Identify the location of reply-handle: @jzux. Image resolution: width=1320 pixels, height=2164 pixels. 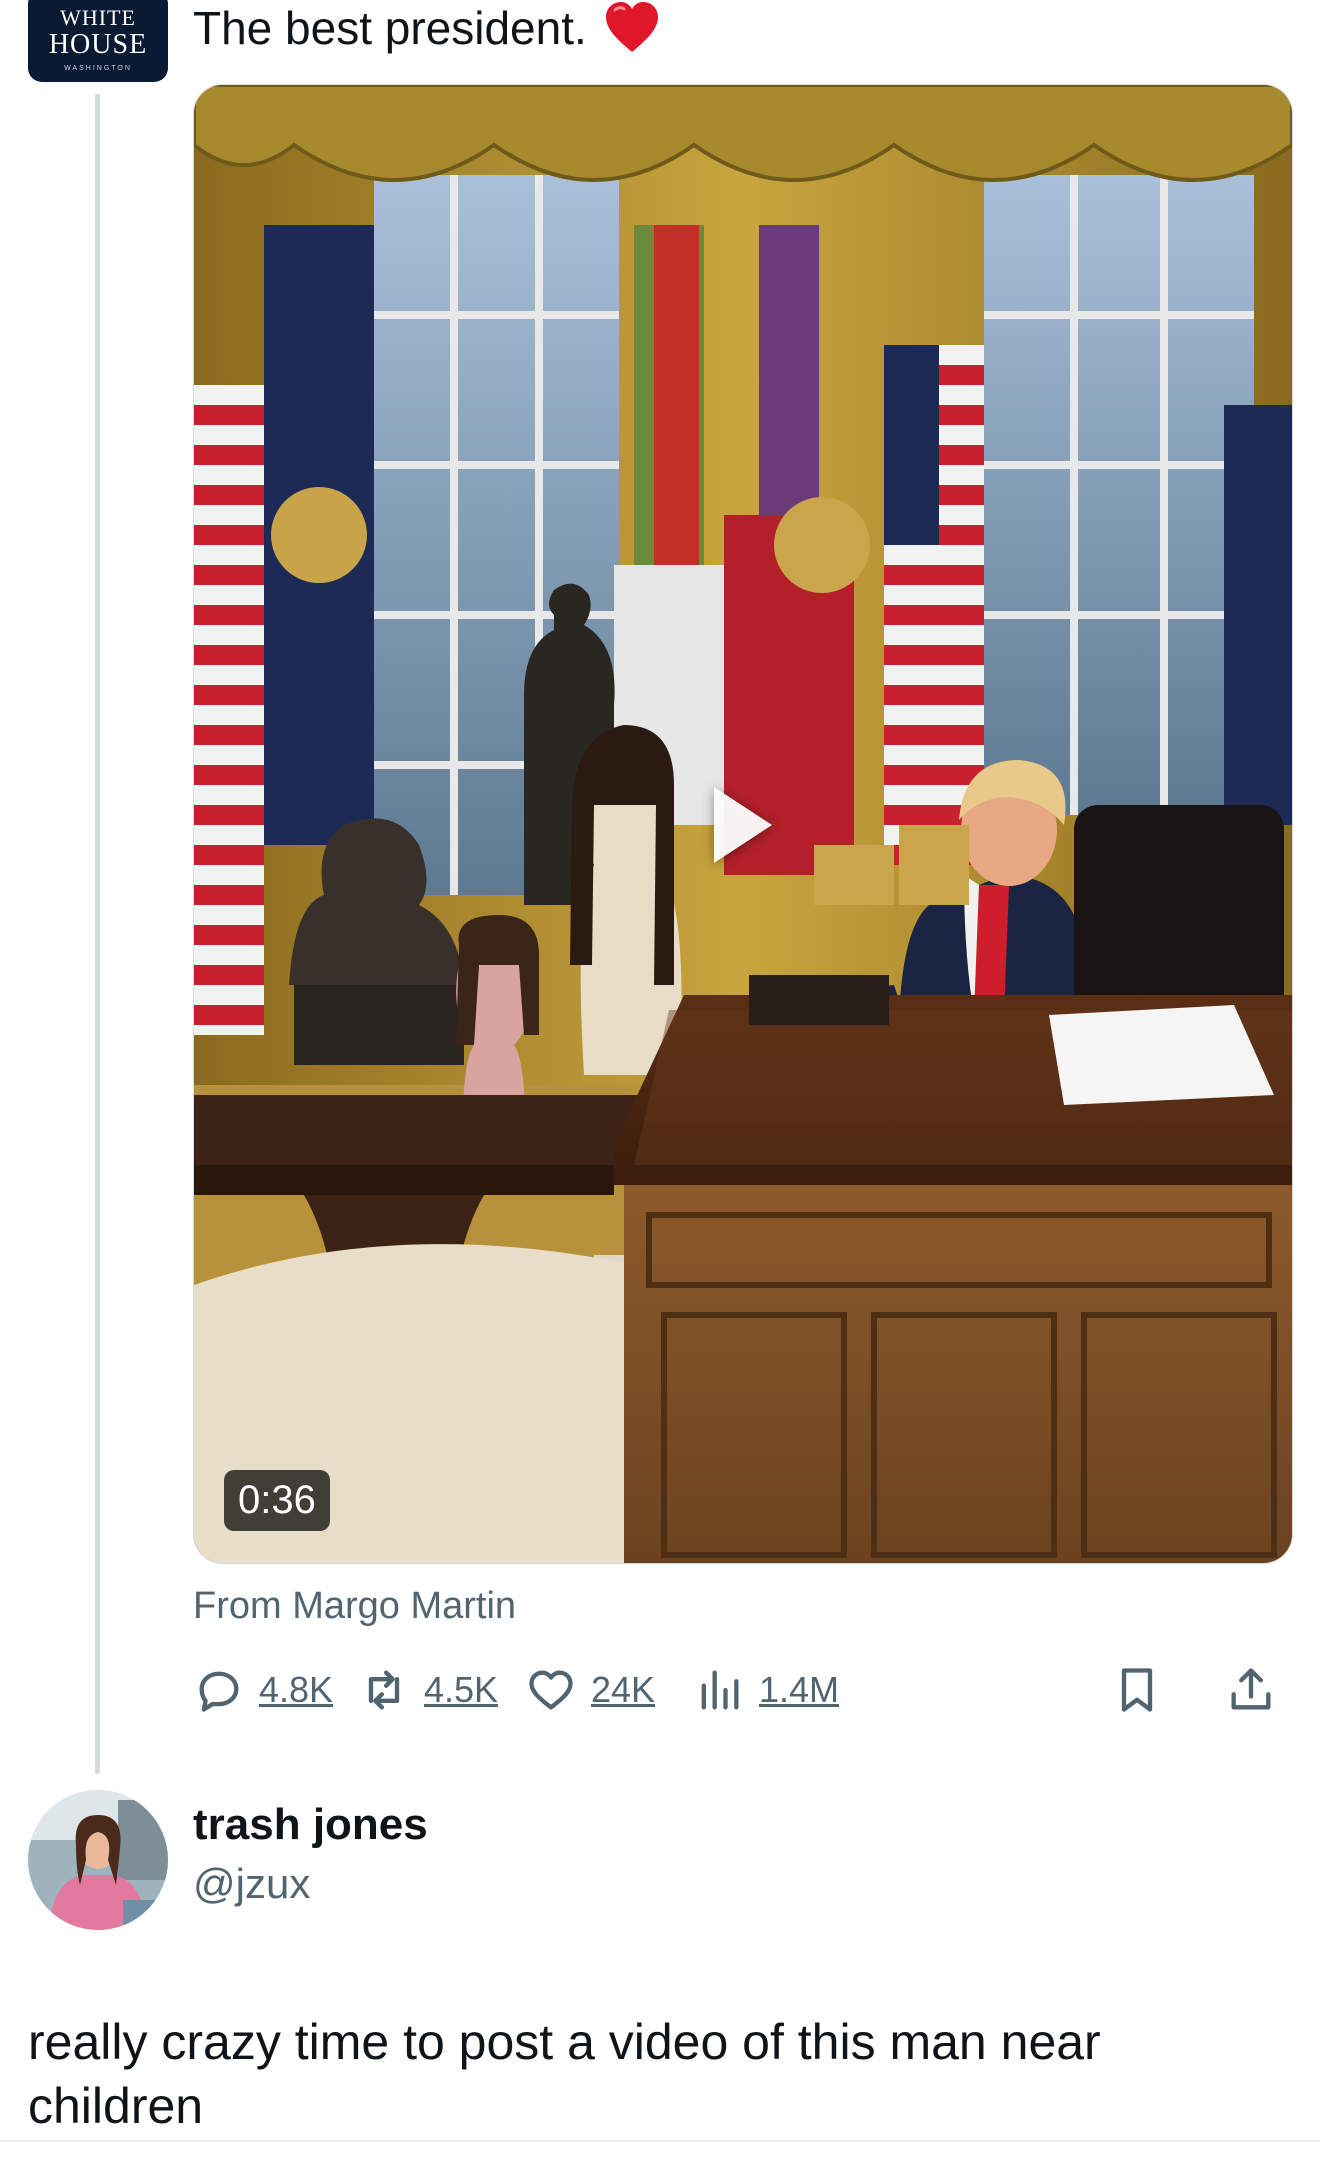
(251, 1884).